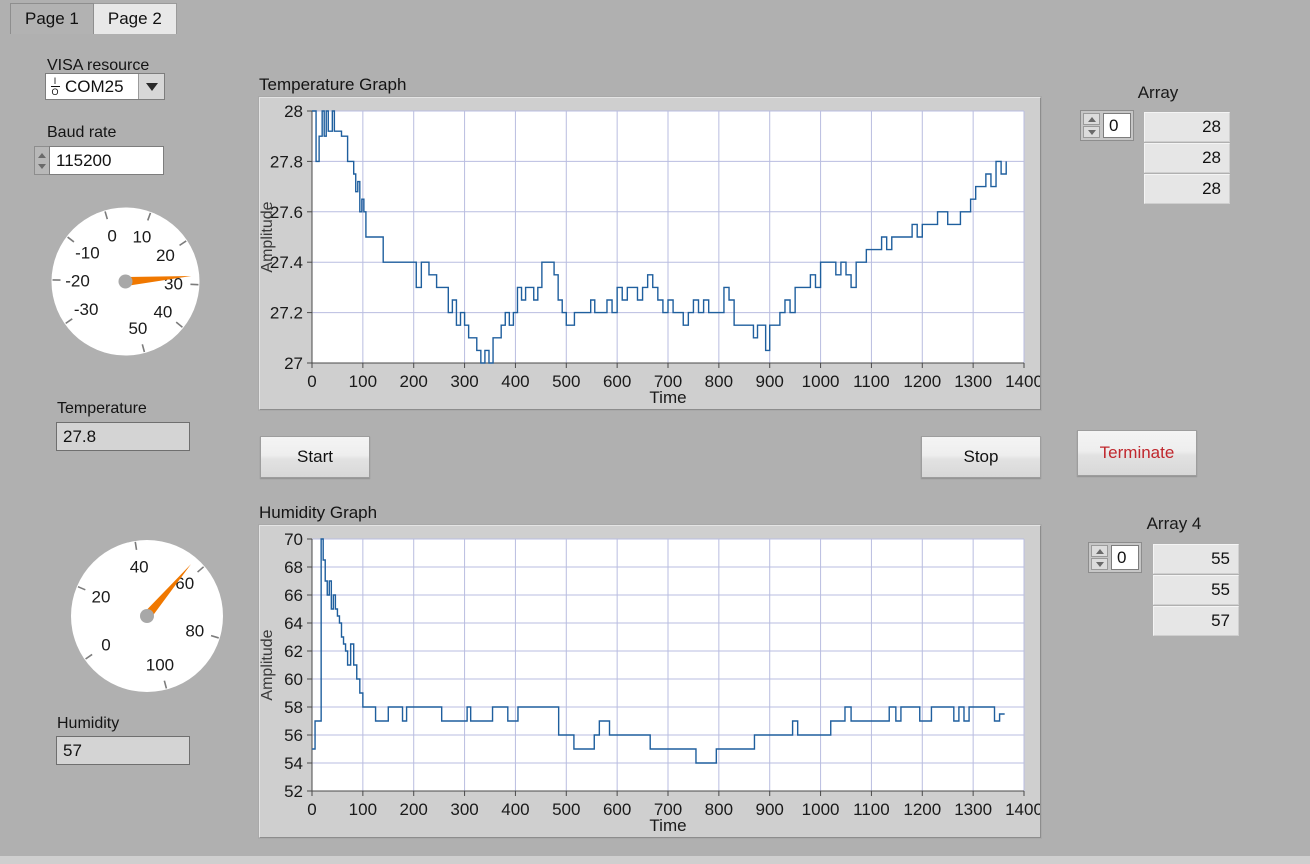 This screenshot has height=864, width=1310. I want to click on start-button-label: Start, so click(315, 456).